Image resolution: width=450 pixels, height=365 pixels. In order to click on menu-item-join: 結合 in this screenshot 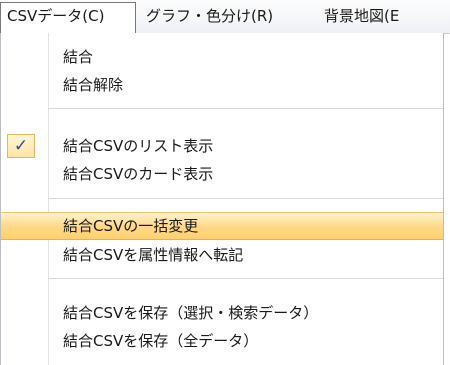, I will do `click(222, 57)`.